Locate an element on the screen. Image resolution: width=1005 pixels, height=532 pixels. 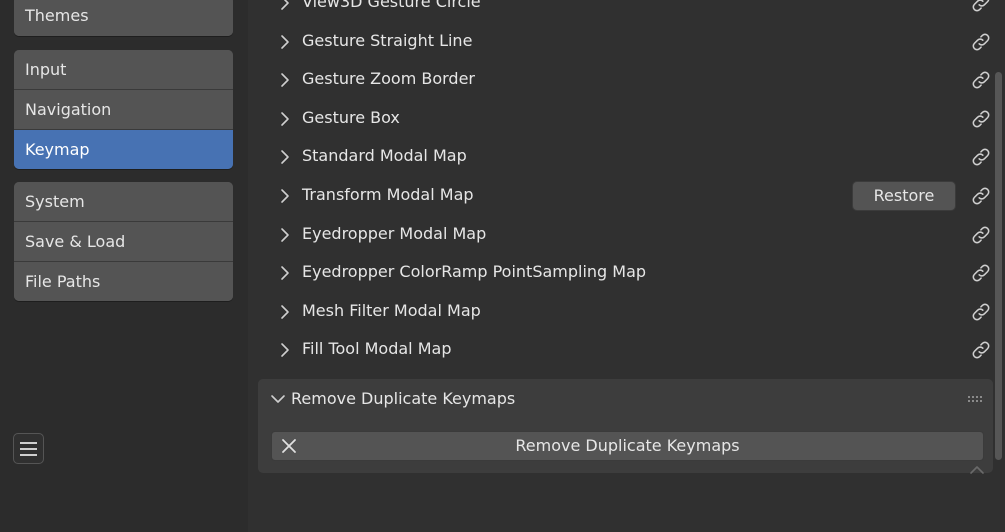
drag-grip-icon is located at coordinates (975, 399).